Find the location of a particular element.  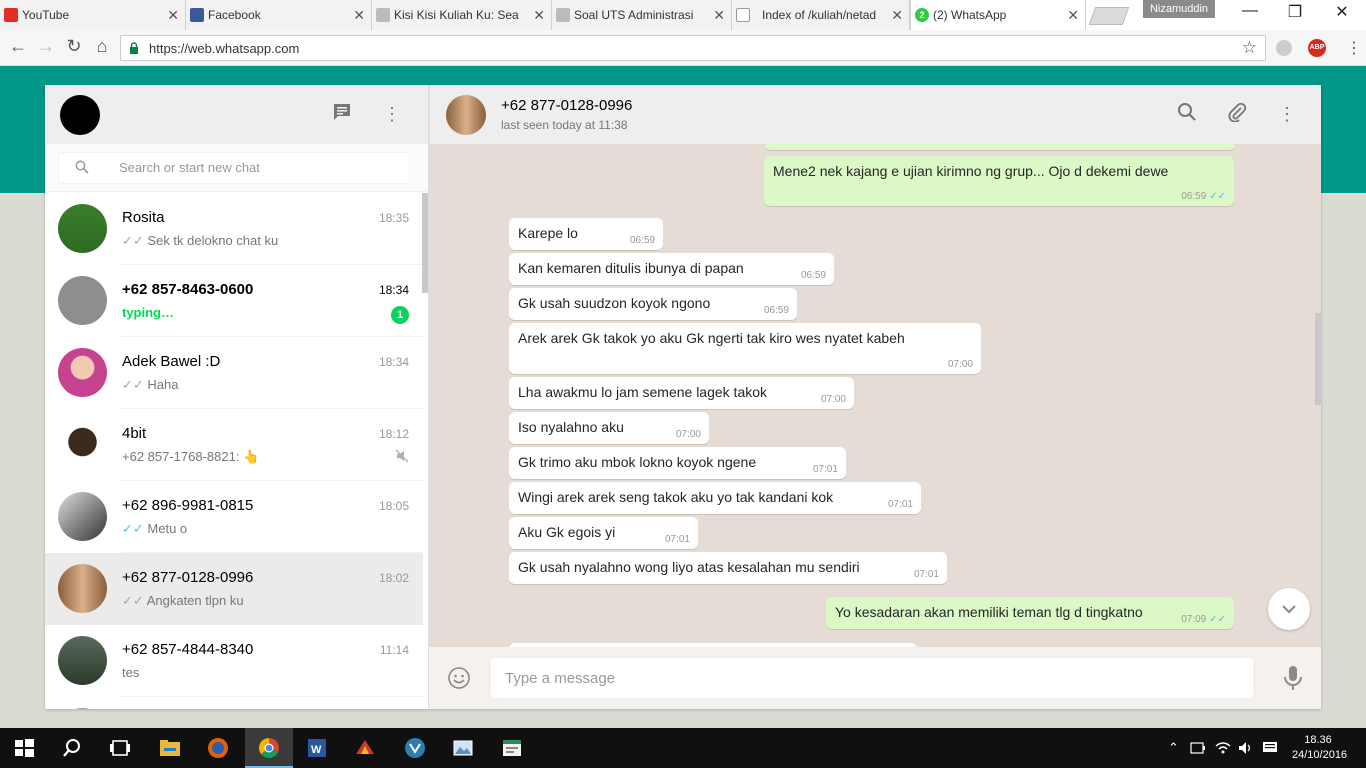

back-icon: ← is located at coordinates (18, 46).